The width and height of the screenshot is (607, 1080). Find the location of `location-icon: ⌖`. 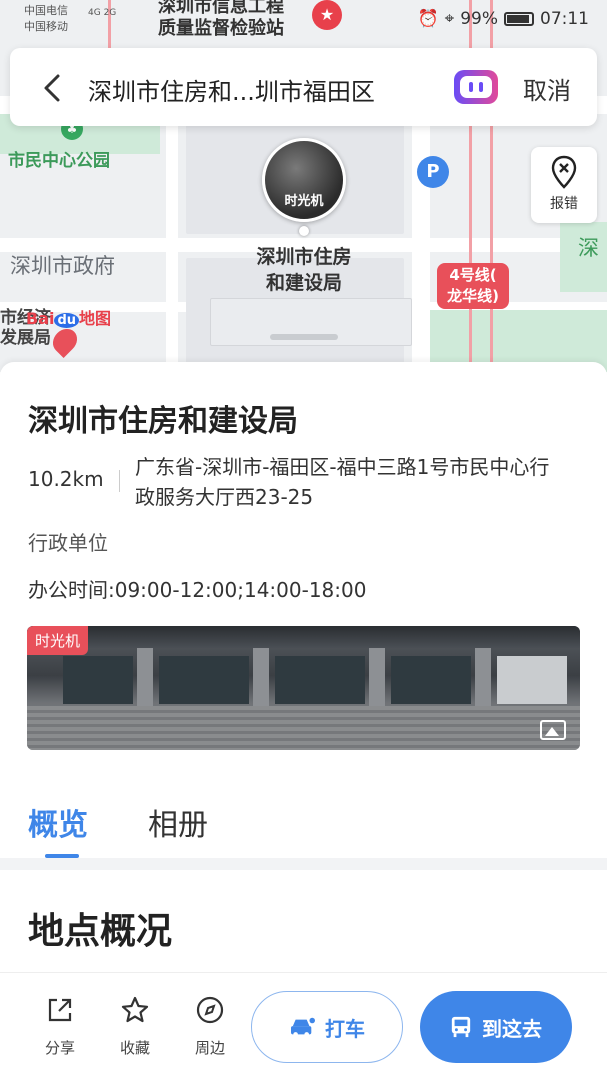

location-icon: ⌖ is located at coordinates (449, 19).